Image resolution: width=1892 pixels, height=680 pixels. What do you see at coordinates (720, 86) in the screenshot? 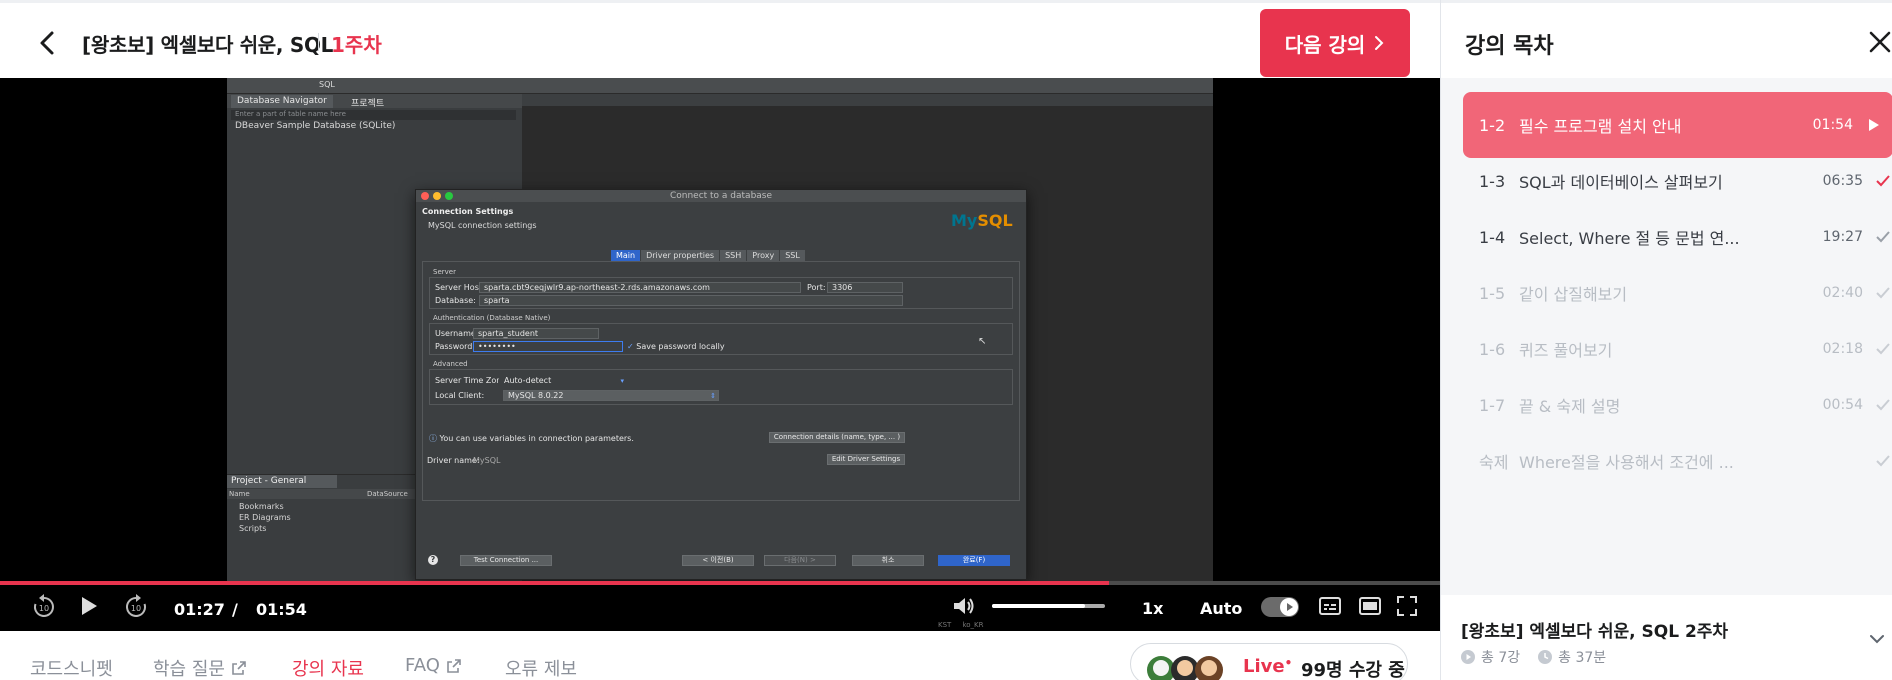
I see `ide-toolbar: SQL` at bounding box center [720, 86].